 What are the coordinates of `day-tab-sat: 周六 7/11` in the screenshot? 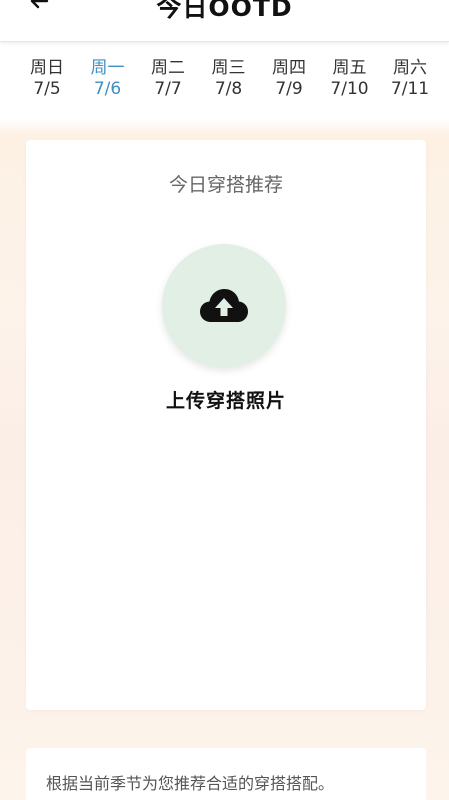 It's located at (410, 81).